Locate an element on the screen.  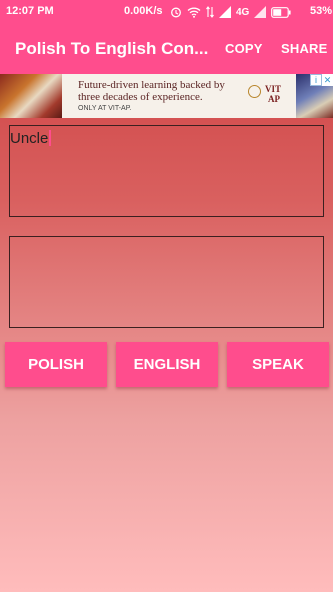
battery-icon is located at coordinates (281, 12).